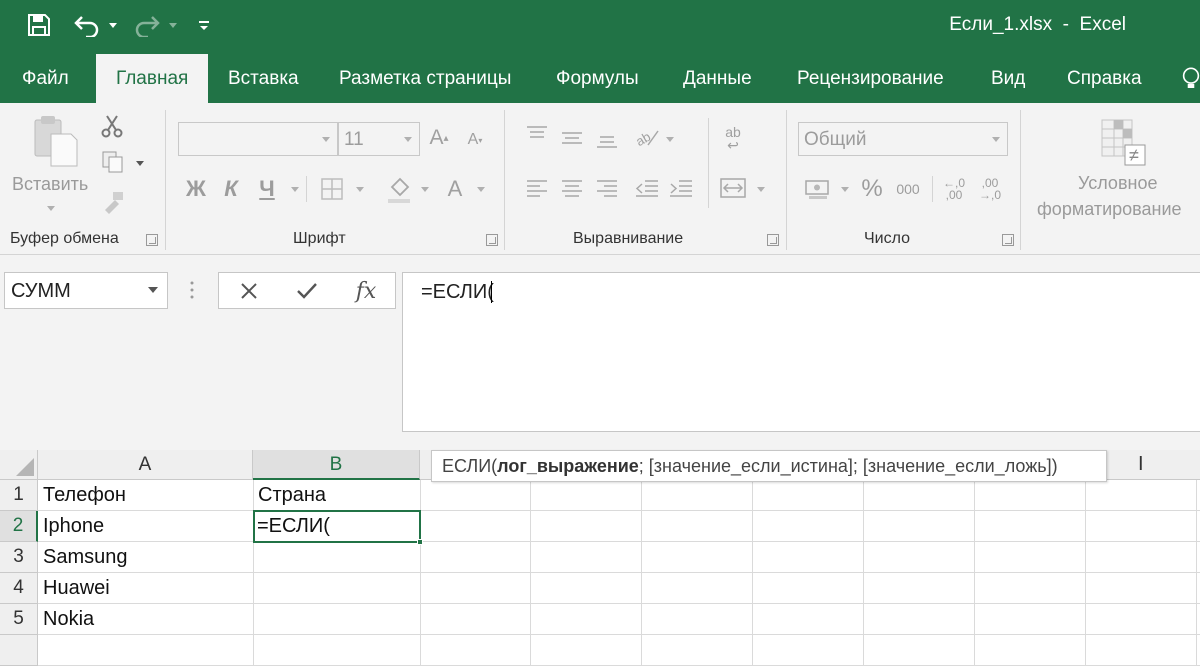 This screenshot has height=666, width=1200. Describe the element at coordinates (19, 526) in the screenshot. I see `row-header-2: 2` at that location.